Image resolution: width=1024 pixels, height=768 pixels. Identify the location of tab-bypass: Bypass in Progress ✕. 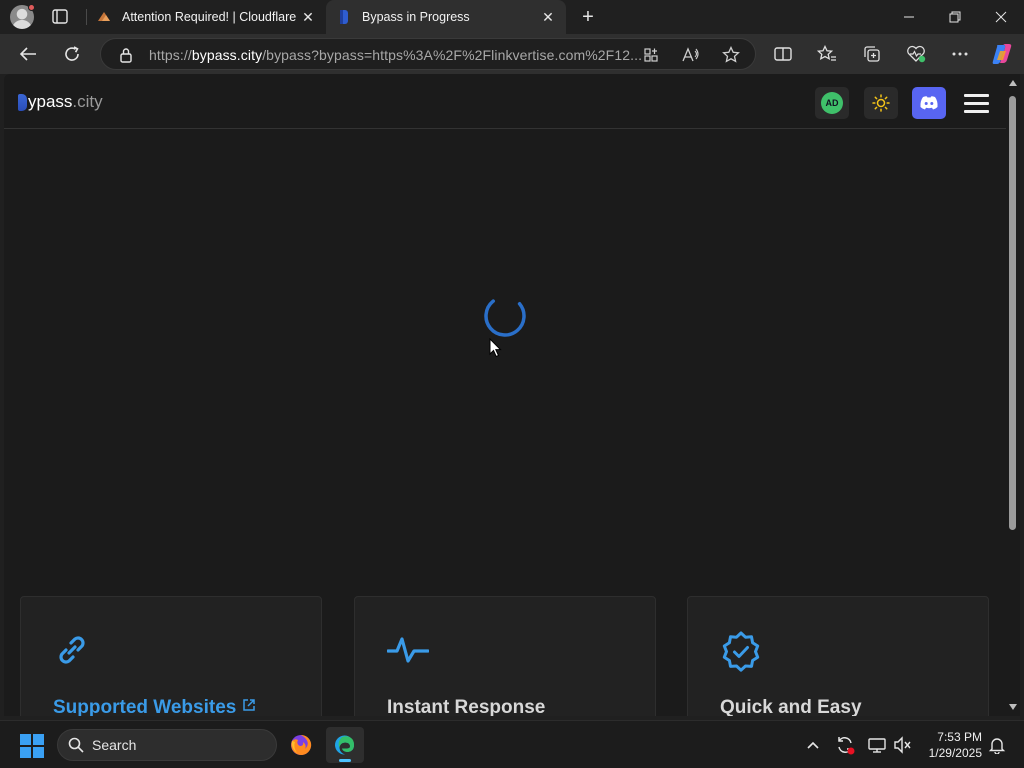
(446, 17).